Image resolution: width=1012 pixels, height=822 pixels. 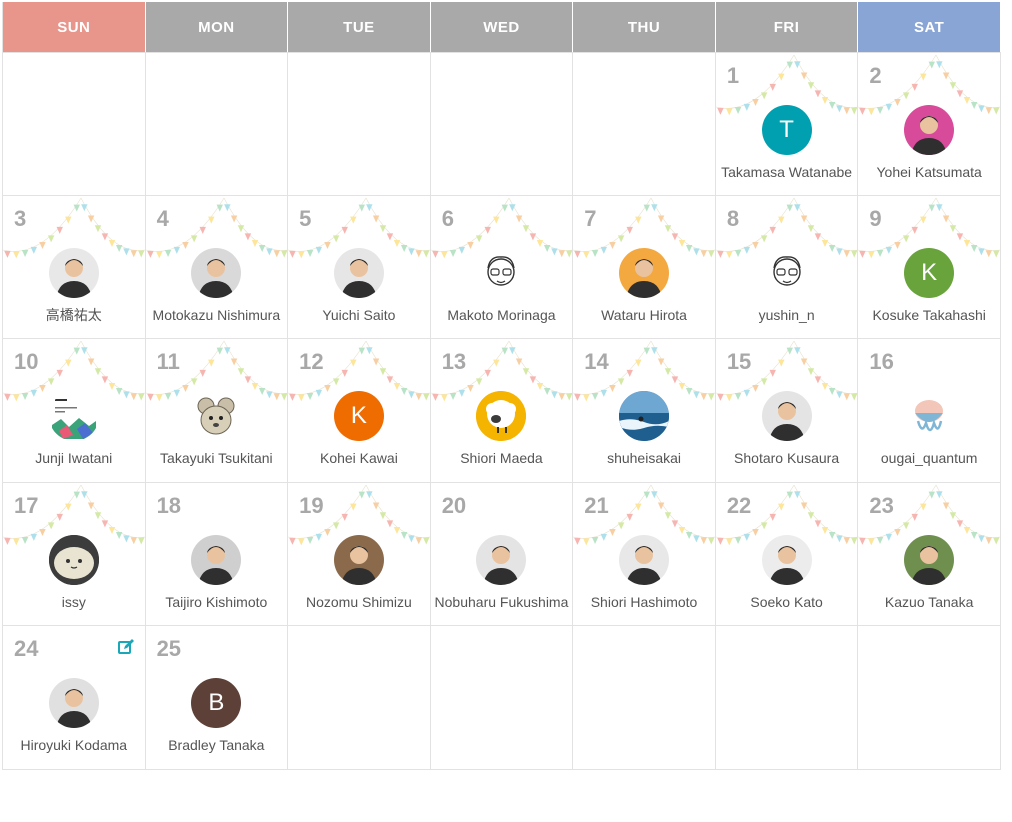 I want to click on calendar-day-11: 11 Takayuki Tsukitani, so click(x=217, y=411).